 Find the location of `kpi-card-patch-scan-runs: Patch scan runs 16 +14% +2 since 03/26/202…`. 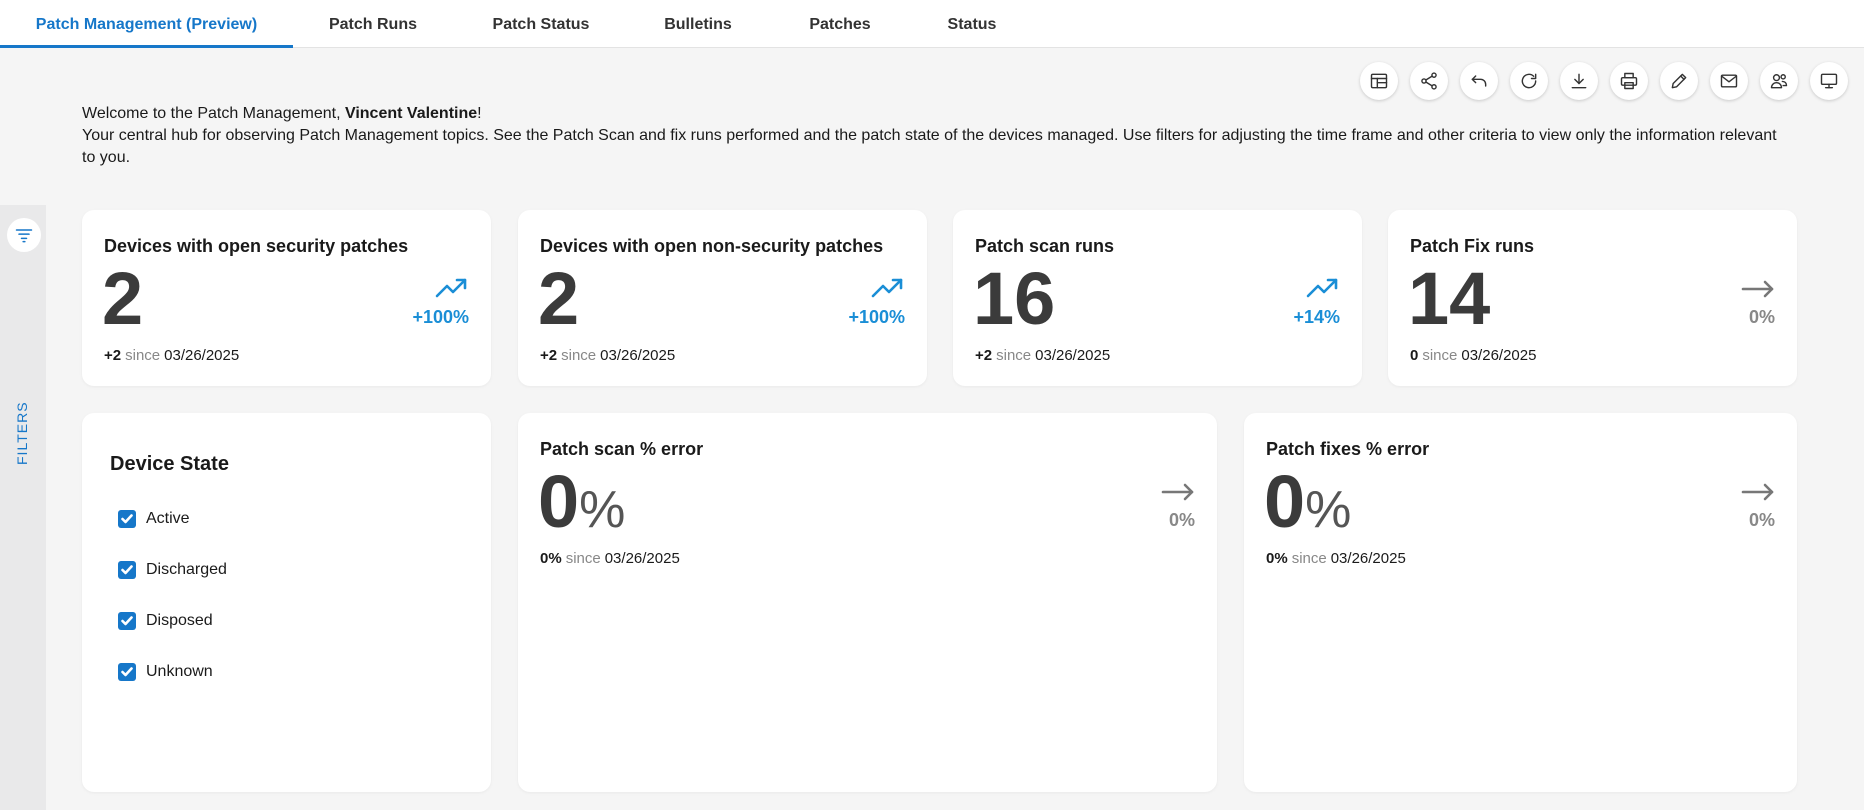

kpi-card-patch-scan-runs: Patch scan runs 16 +14% +2 since 03/26/202… is located at coordinates (1157, 298).